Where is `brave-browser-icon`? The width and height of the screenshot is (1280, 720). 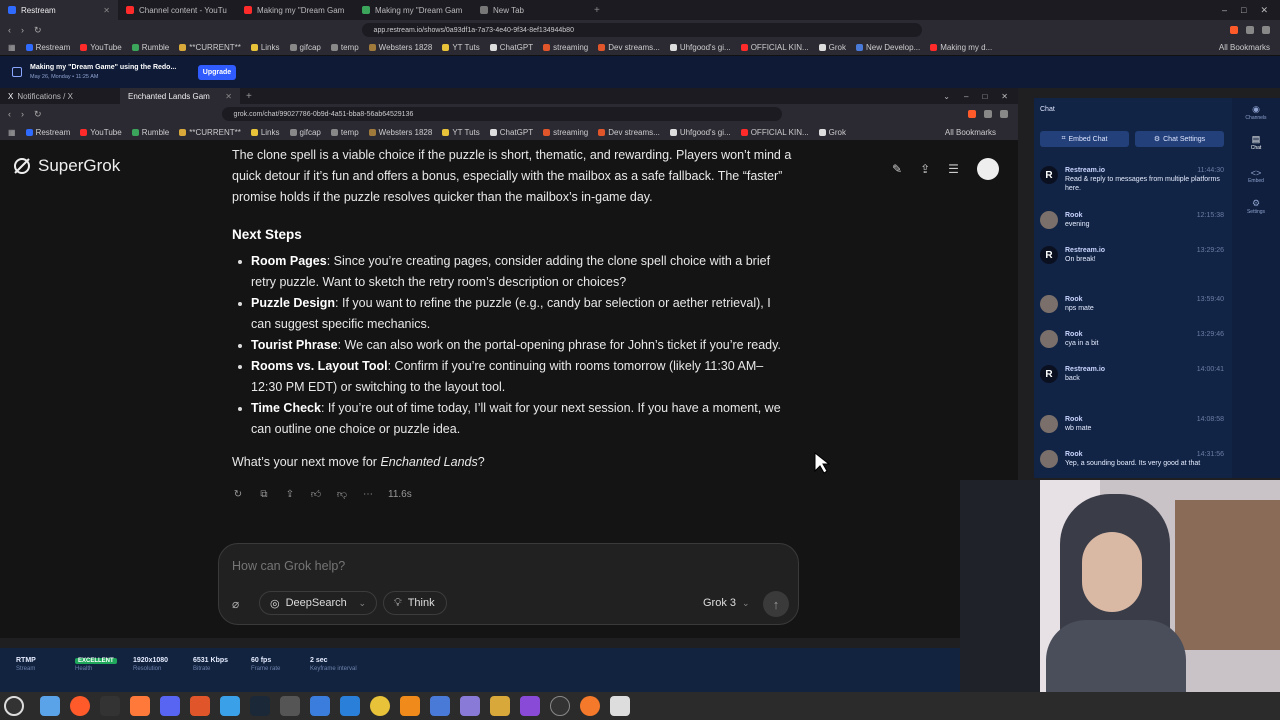 brave-browser-icon is located at coordinates (80, 706).